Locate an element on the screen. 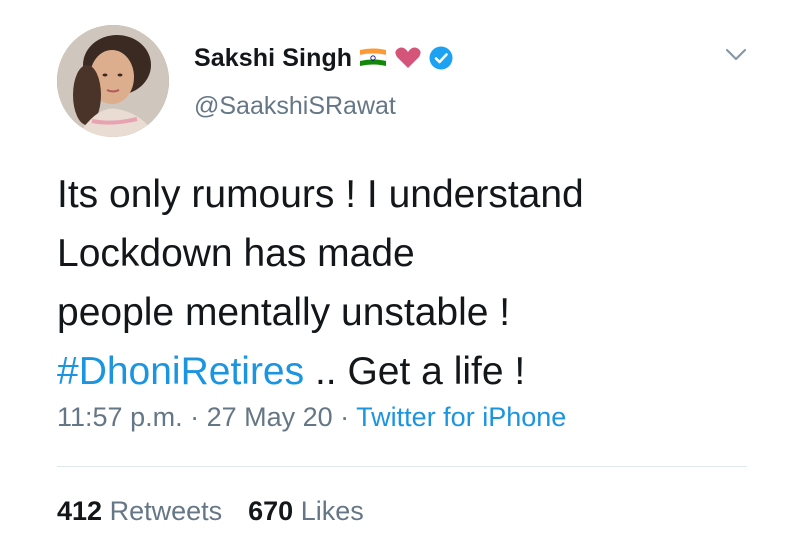  likes-stat: 670 Likes is located at coordinates (306, 511).